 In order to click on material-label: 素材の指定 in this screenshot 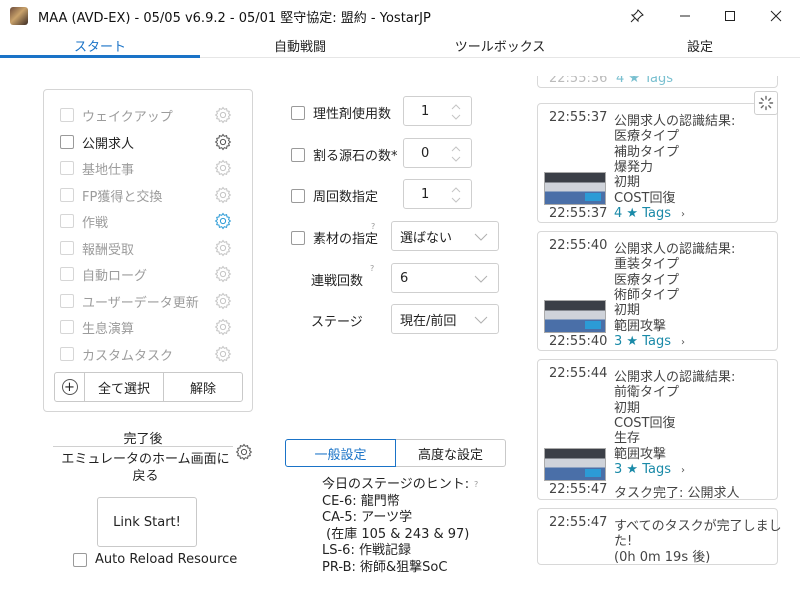, I will do `click(346, 239)`.